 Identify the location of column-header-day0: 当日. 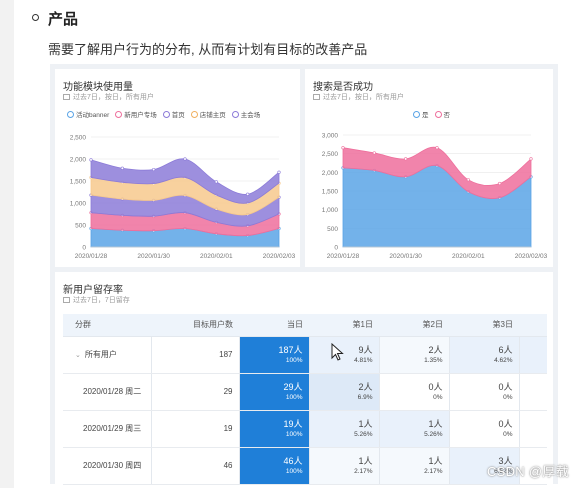
(274, 325).